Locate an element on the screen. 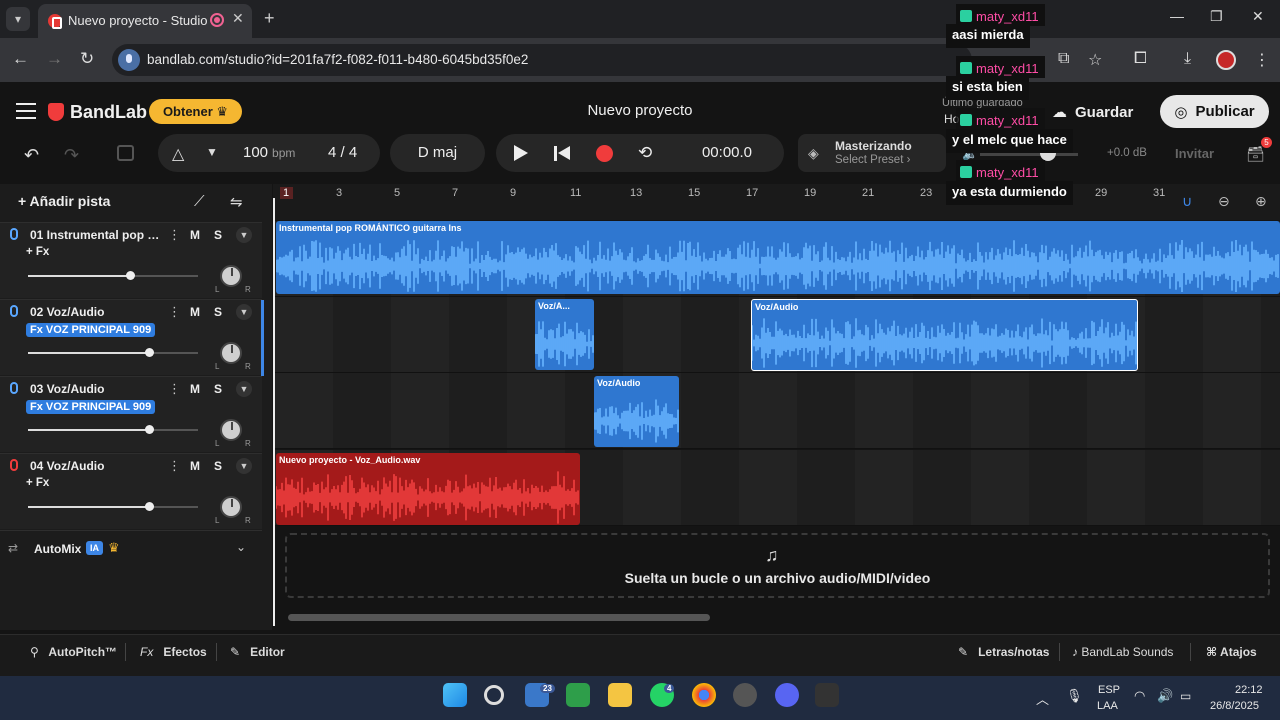 This screenshot has width=1280, height=720. new-tab-icon: + is located at coordinates (269, 18).